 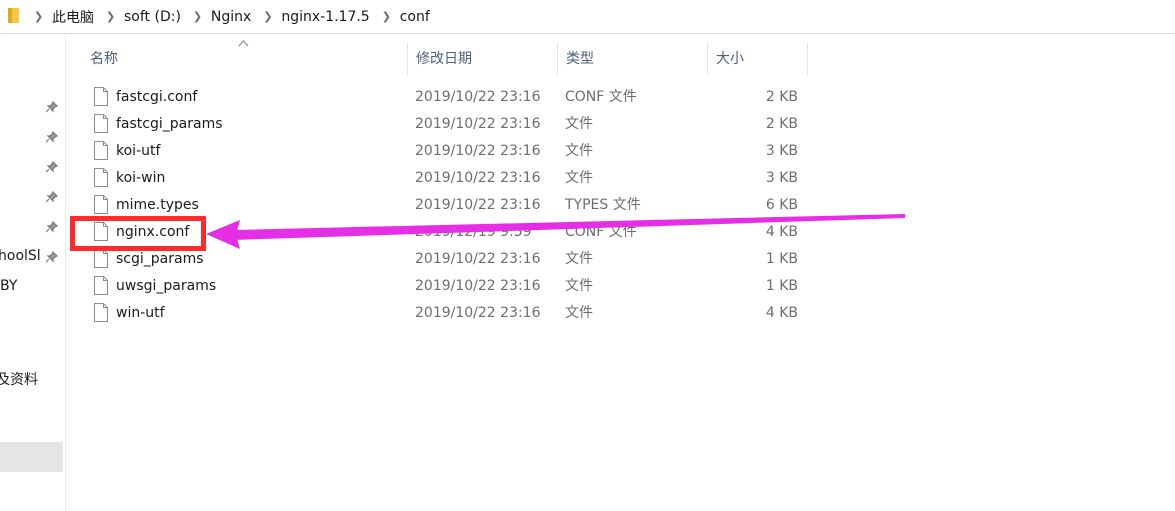 What do you see at coordinates (632, 59) in the screenshot?
I see `column-header-type: 类型` at bounding box center [632, 59].